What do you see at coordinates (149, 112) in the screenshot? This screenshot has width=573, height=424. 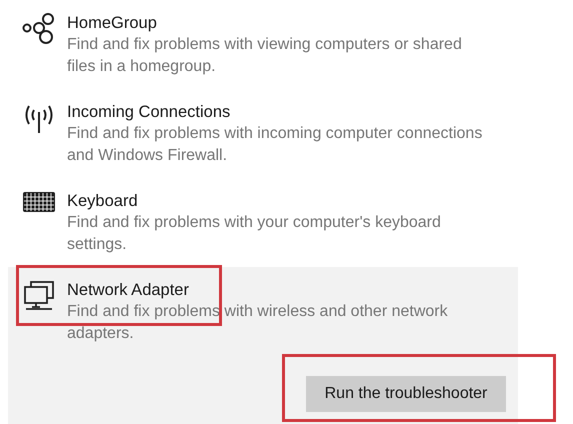 I see `item-title: Incoming Connections` at bounding box center [149, 112].